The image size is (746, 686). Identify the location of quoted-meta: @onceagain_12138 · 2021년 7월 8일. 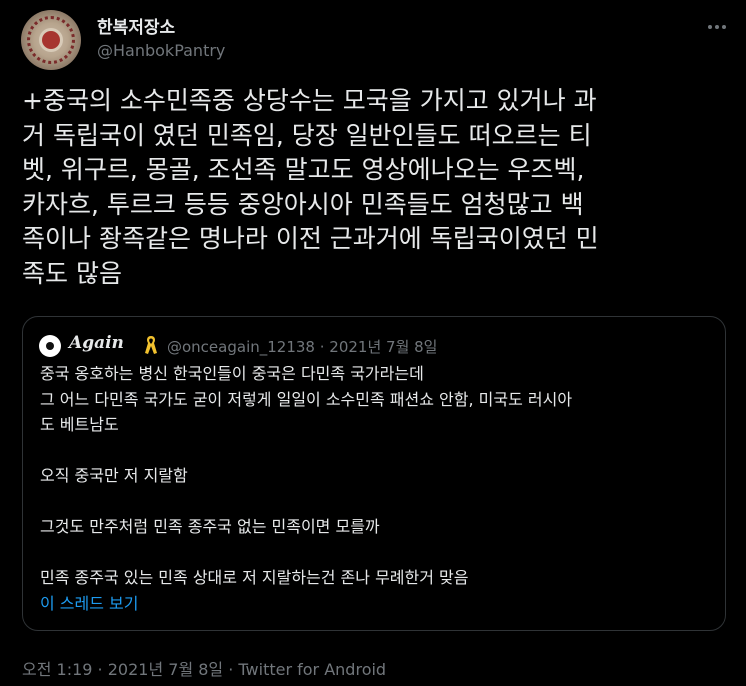
(302, 346).